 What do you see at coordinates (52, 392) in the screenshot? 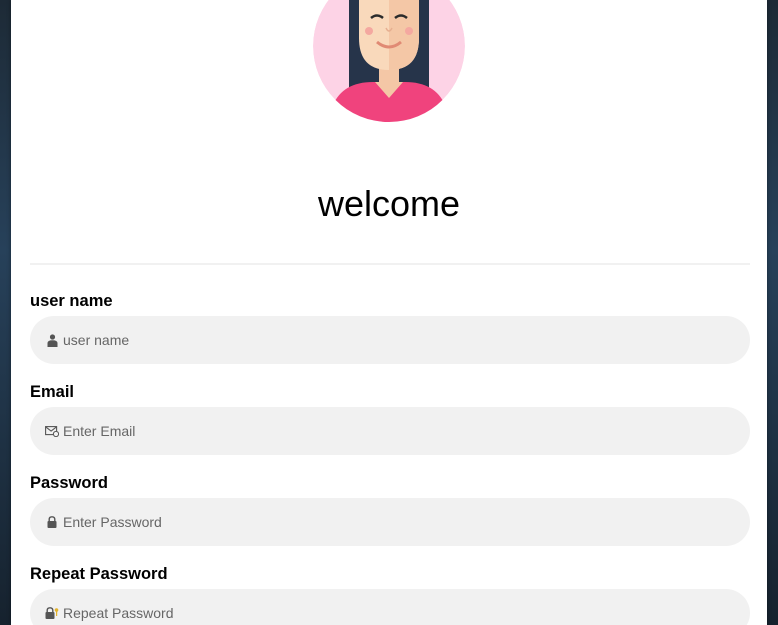
I see `email-label: Email` at bounding box center [52, 392].